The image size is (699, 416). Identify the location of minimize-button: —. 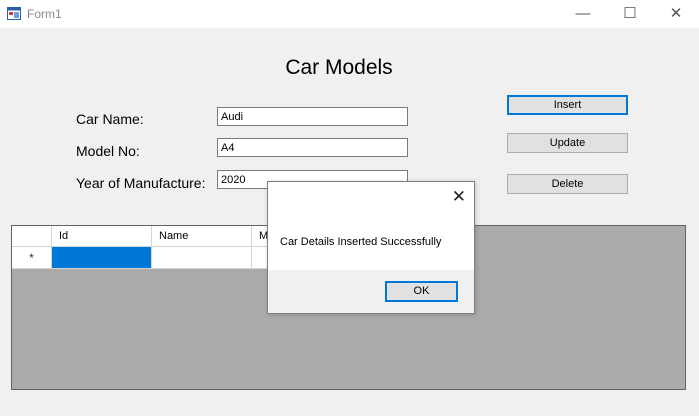
(583, 14).